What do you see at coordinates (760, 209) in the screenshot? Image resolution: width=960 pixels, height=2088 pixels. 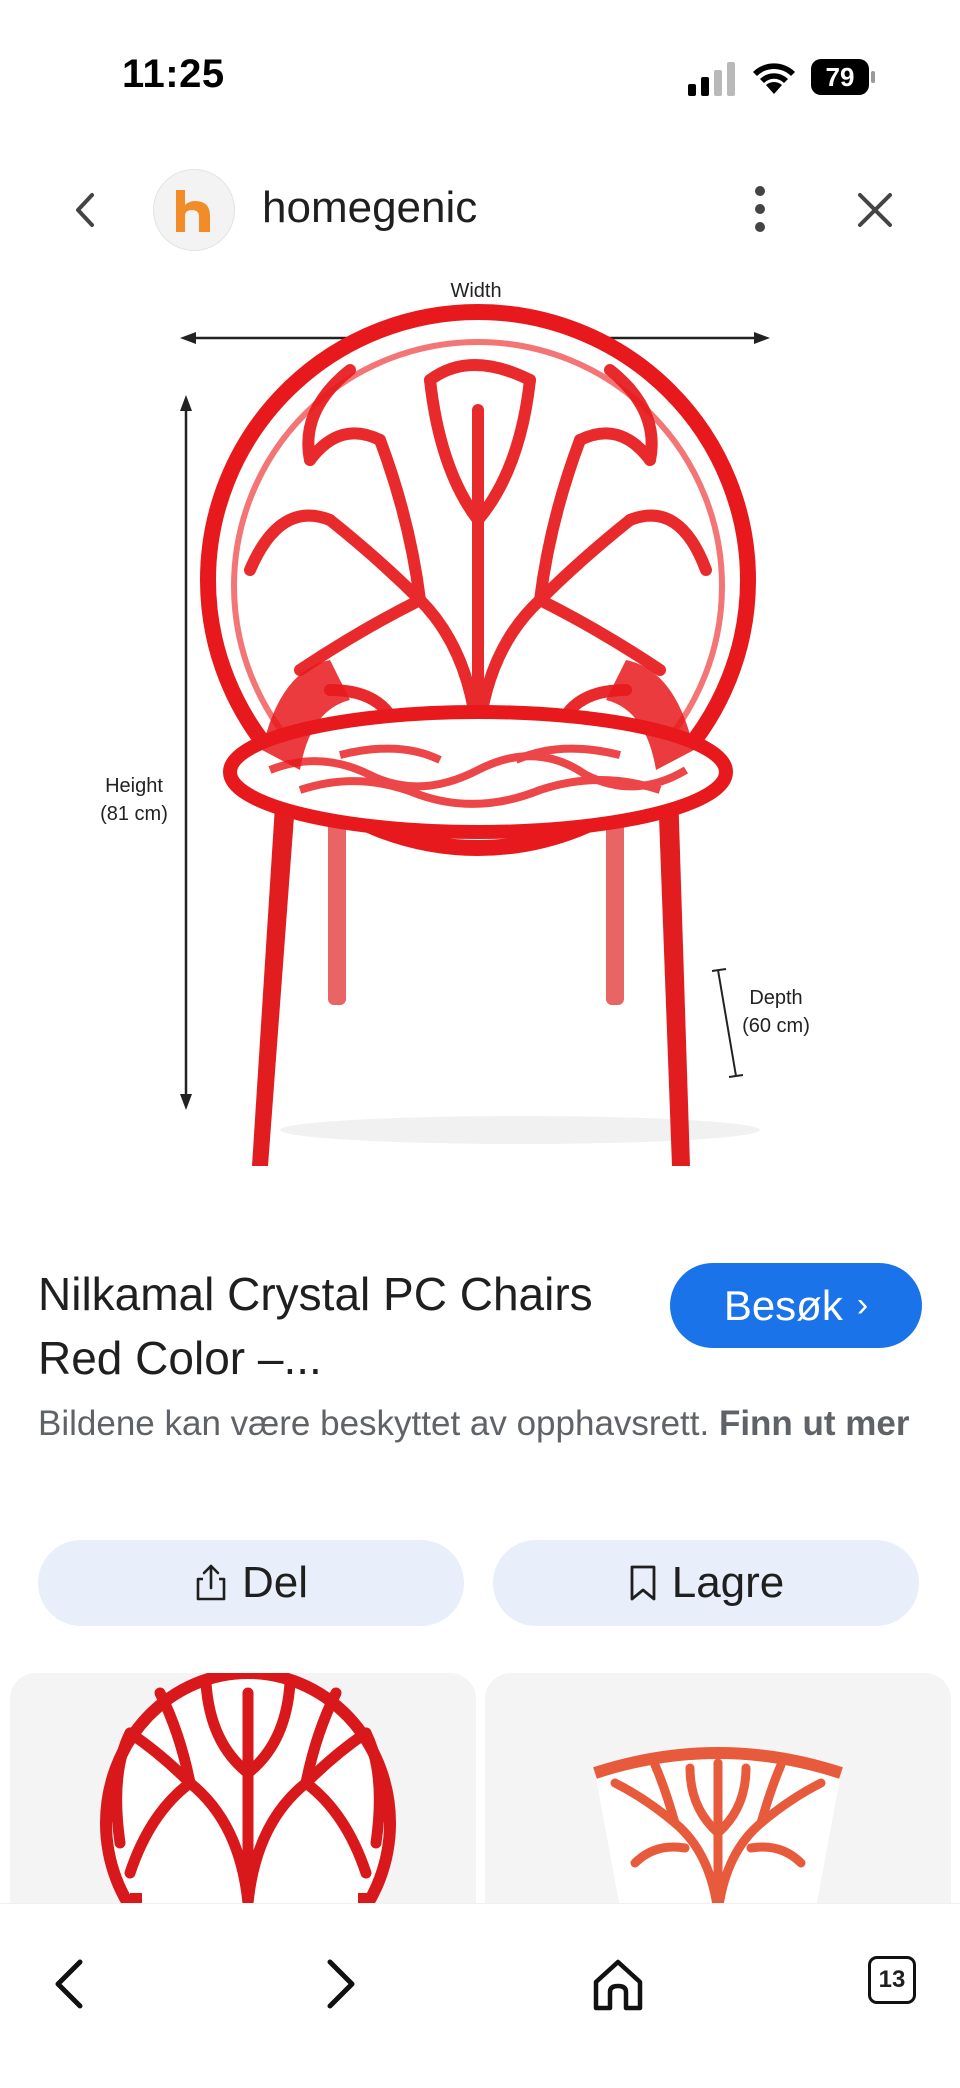 I see `more-options-icon` at bounding box center [760, 209].